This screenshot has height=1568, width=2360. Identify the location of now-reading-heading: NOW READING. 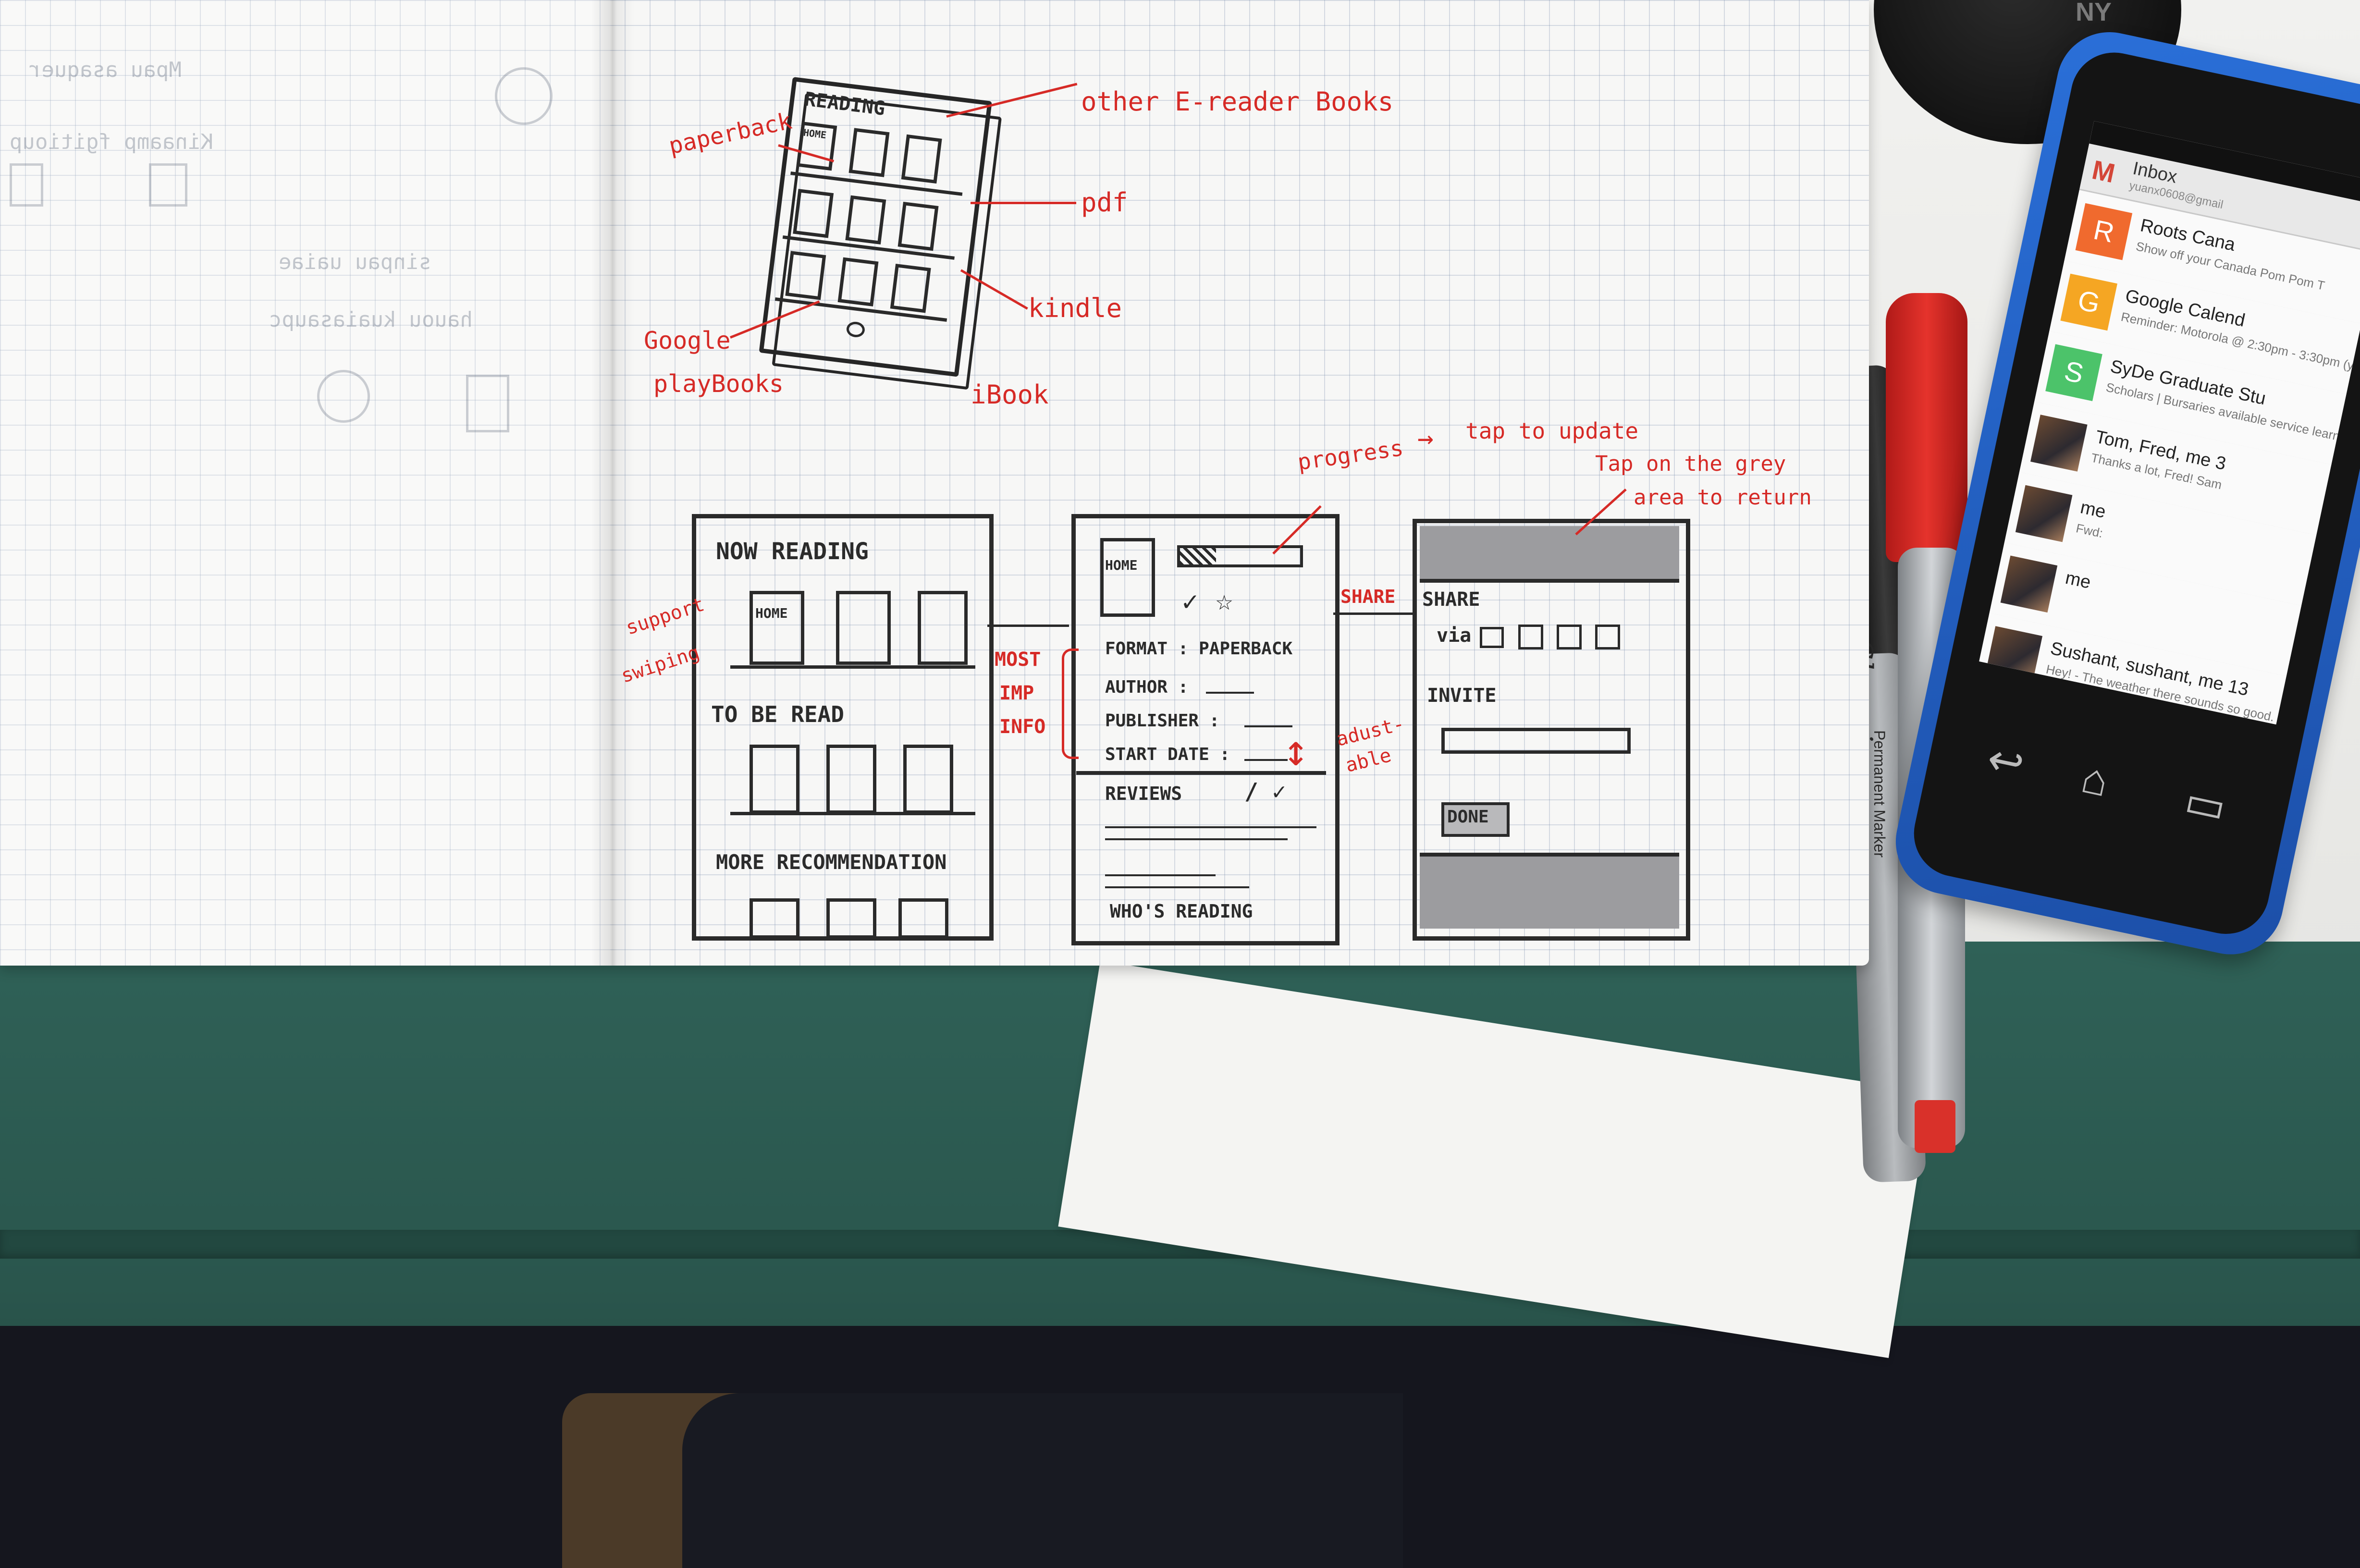
(792, 551).